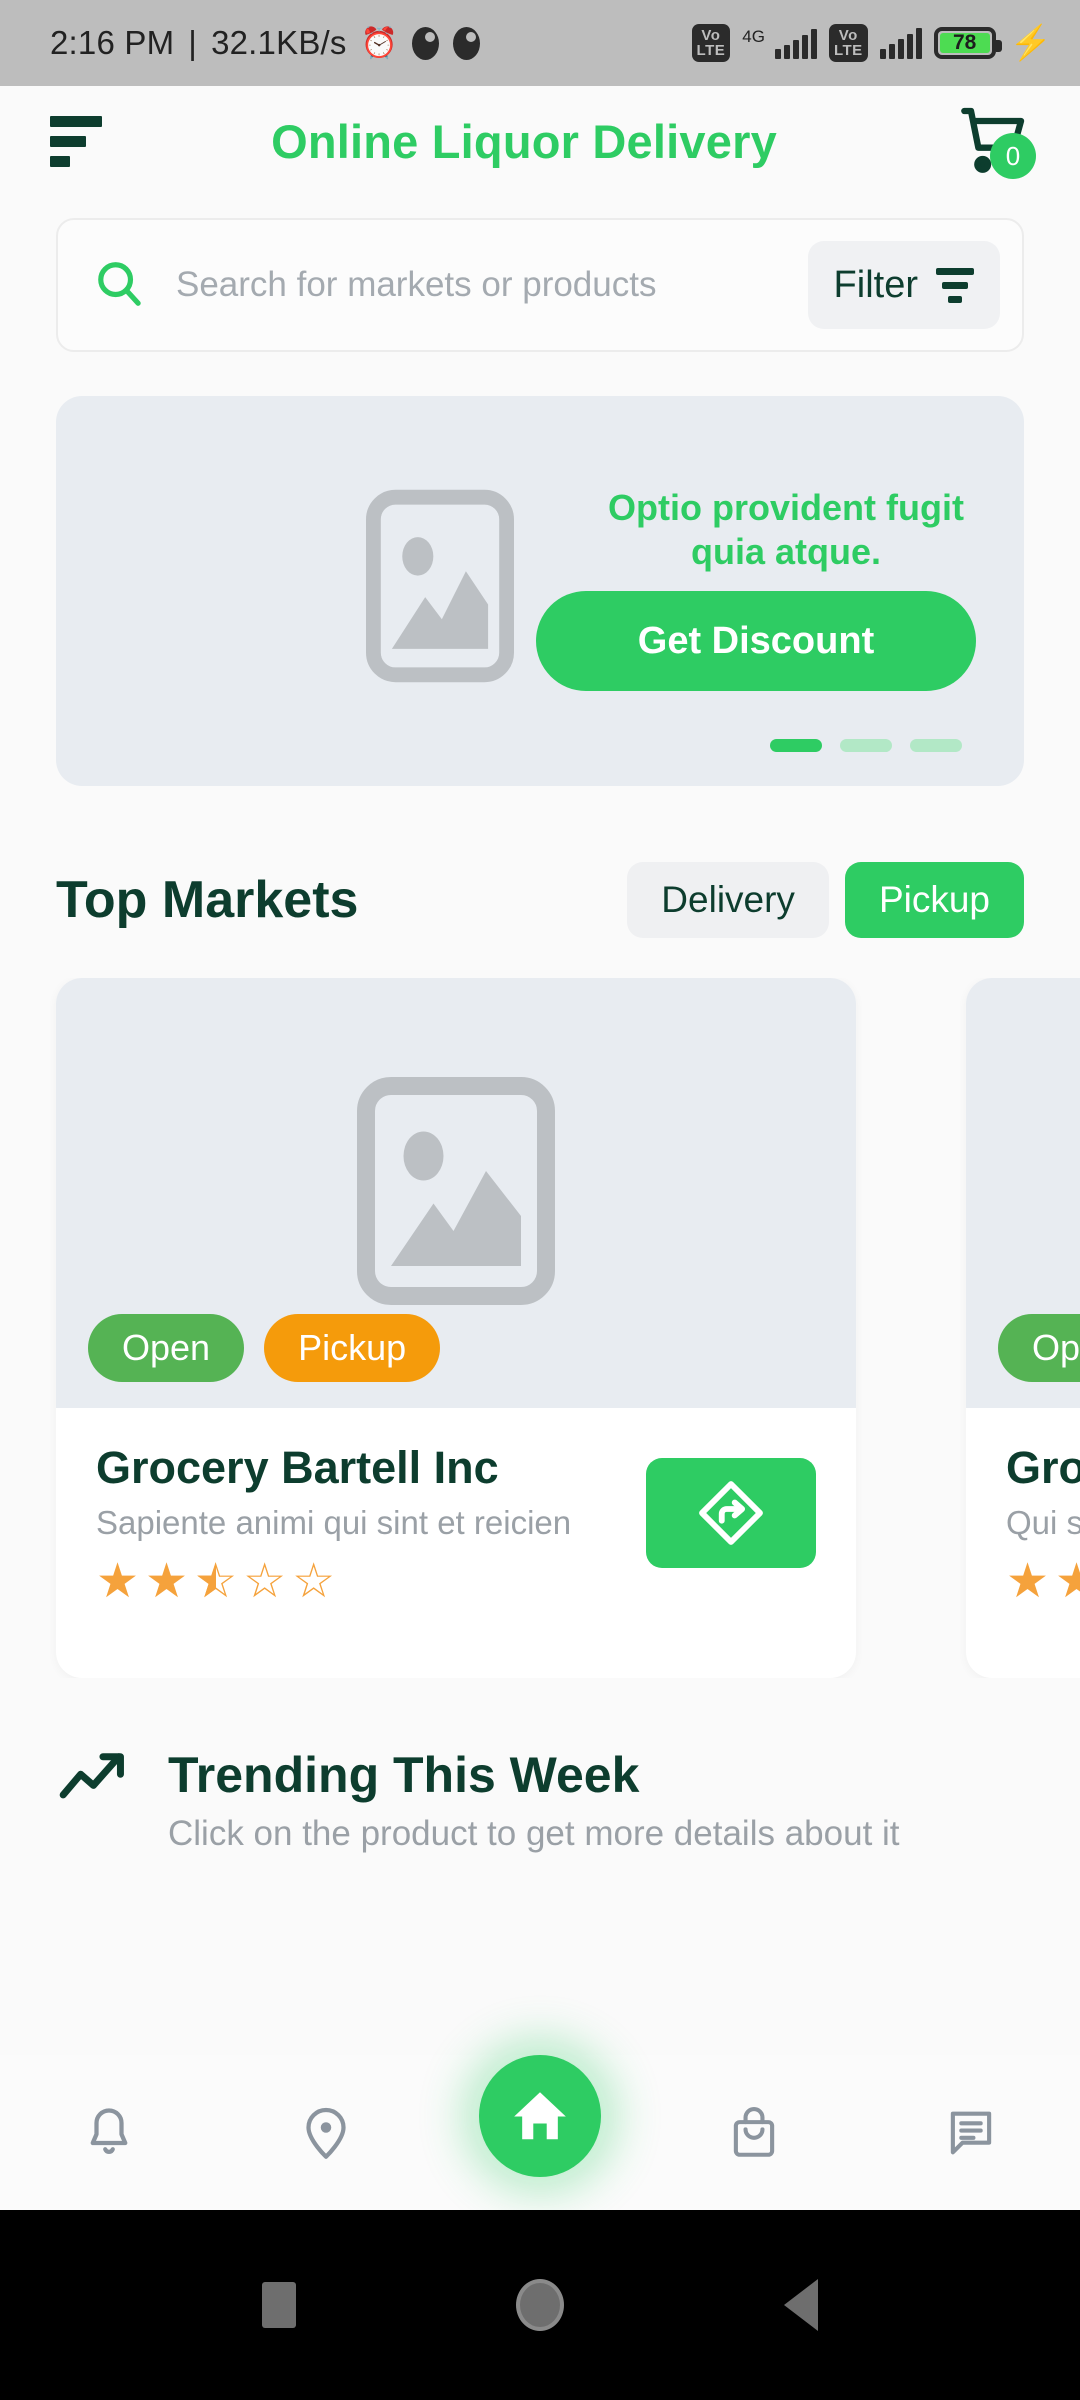 The width and height of the screenshot is (1080, 2400). I want to click on android-navigation-bar, so click(540, 2305).